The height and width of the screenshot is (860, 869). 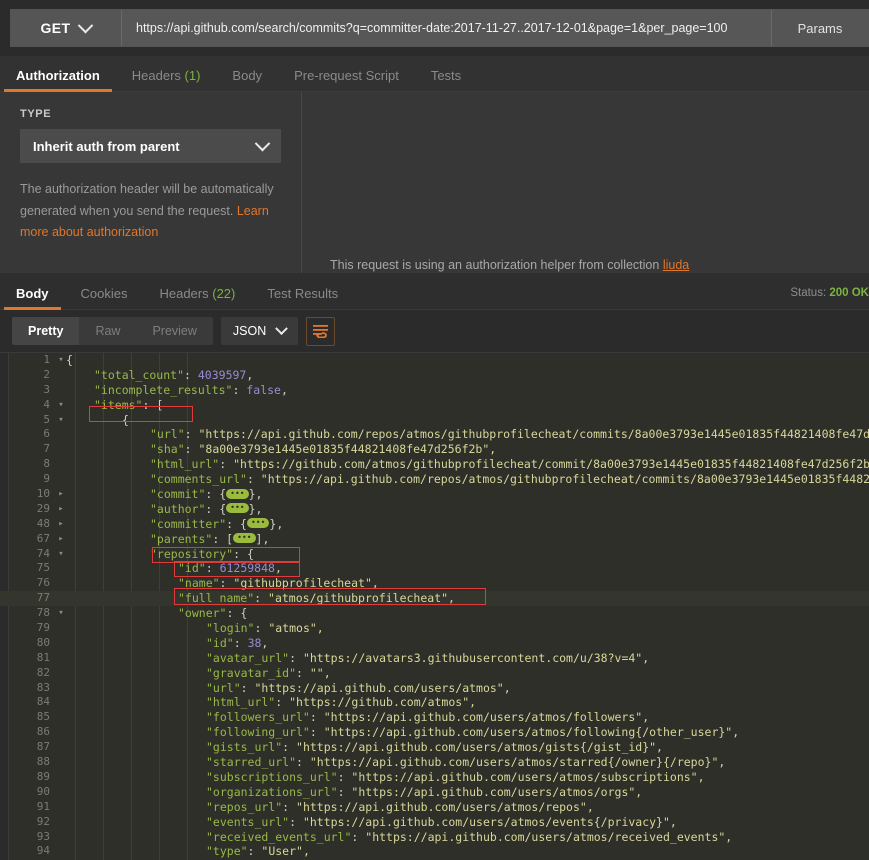 I want to click on tab-pre-request-script-label: Pre-request Script, so click(x=346, y=75).